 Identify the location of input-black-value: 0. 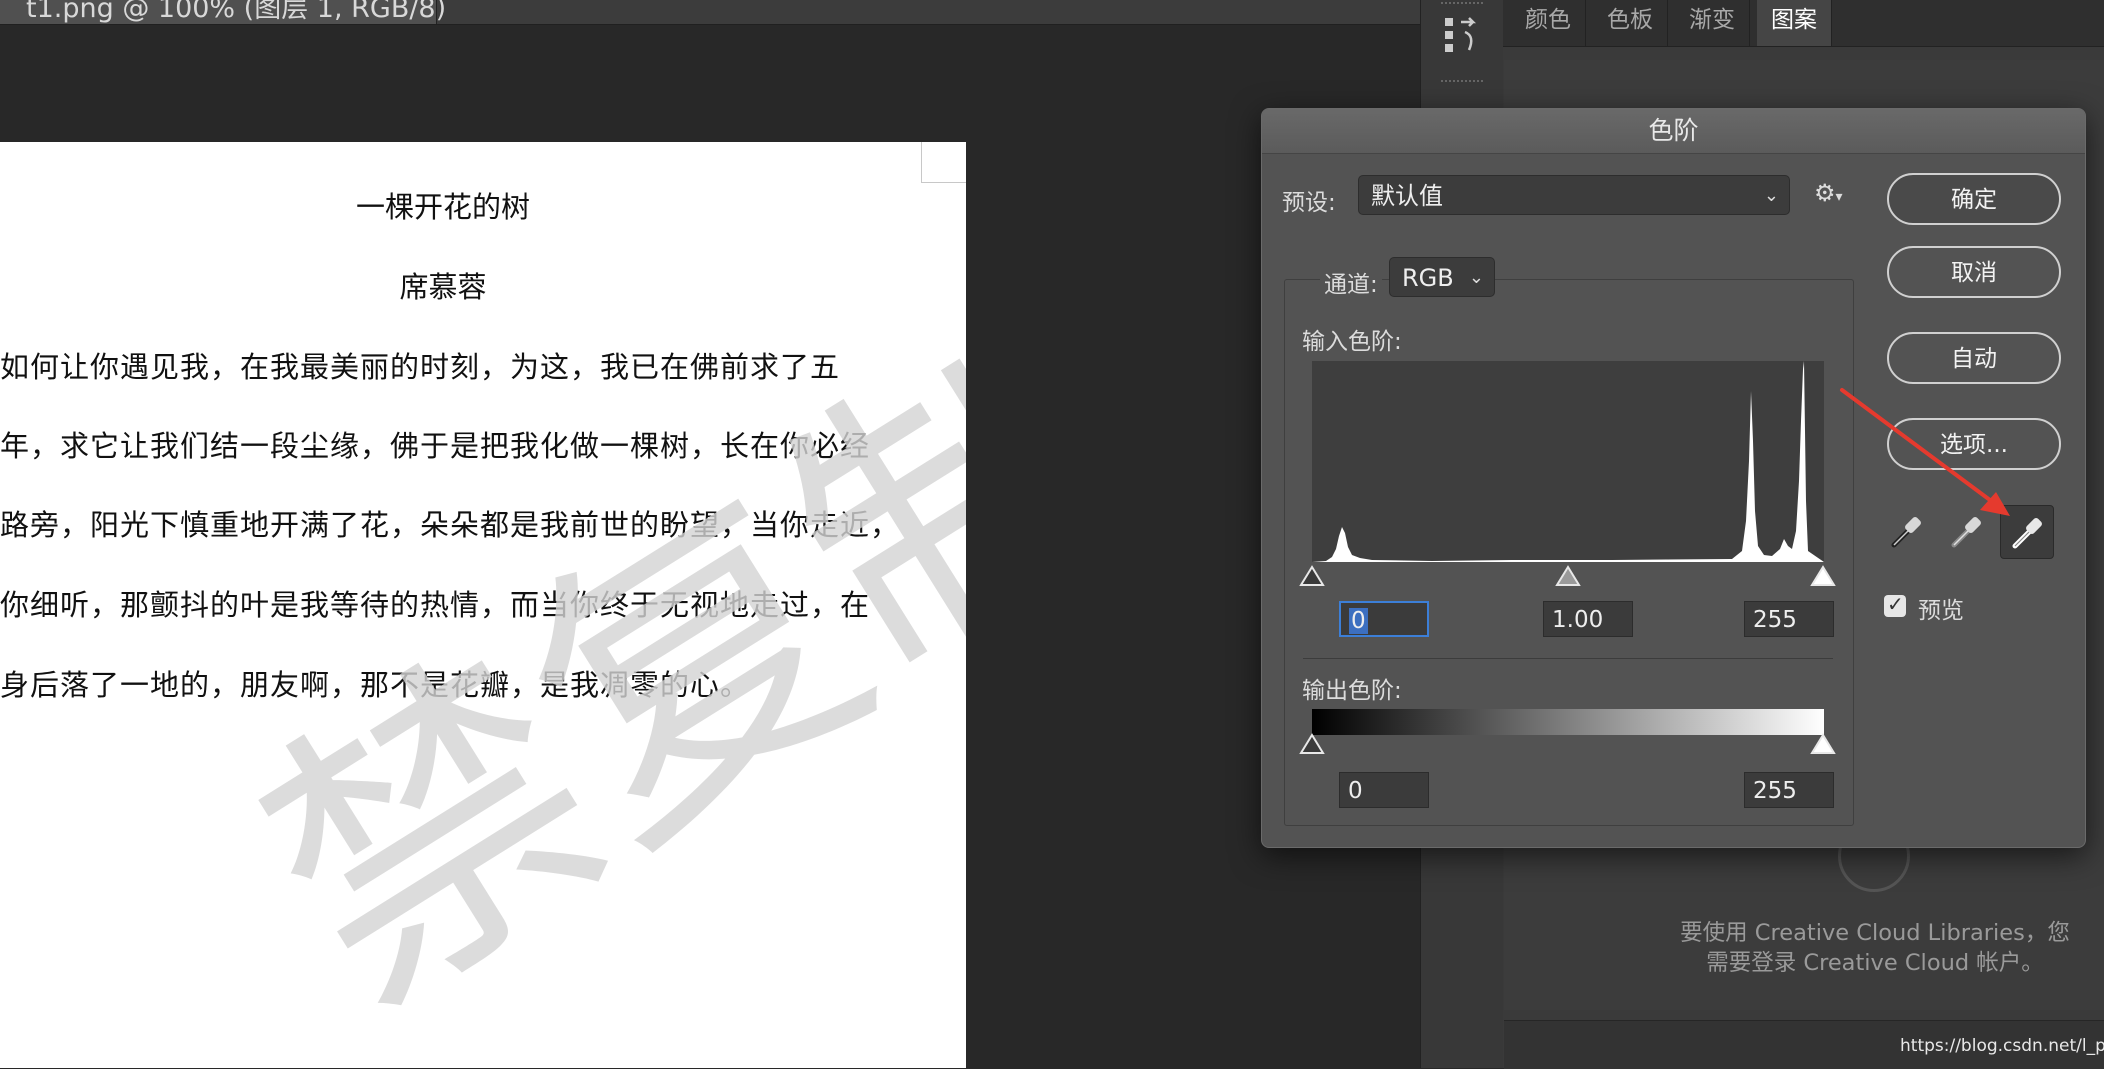
(1358, 621).